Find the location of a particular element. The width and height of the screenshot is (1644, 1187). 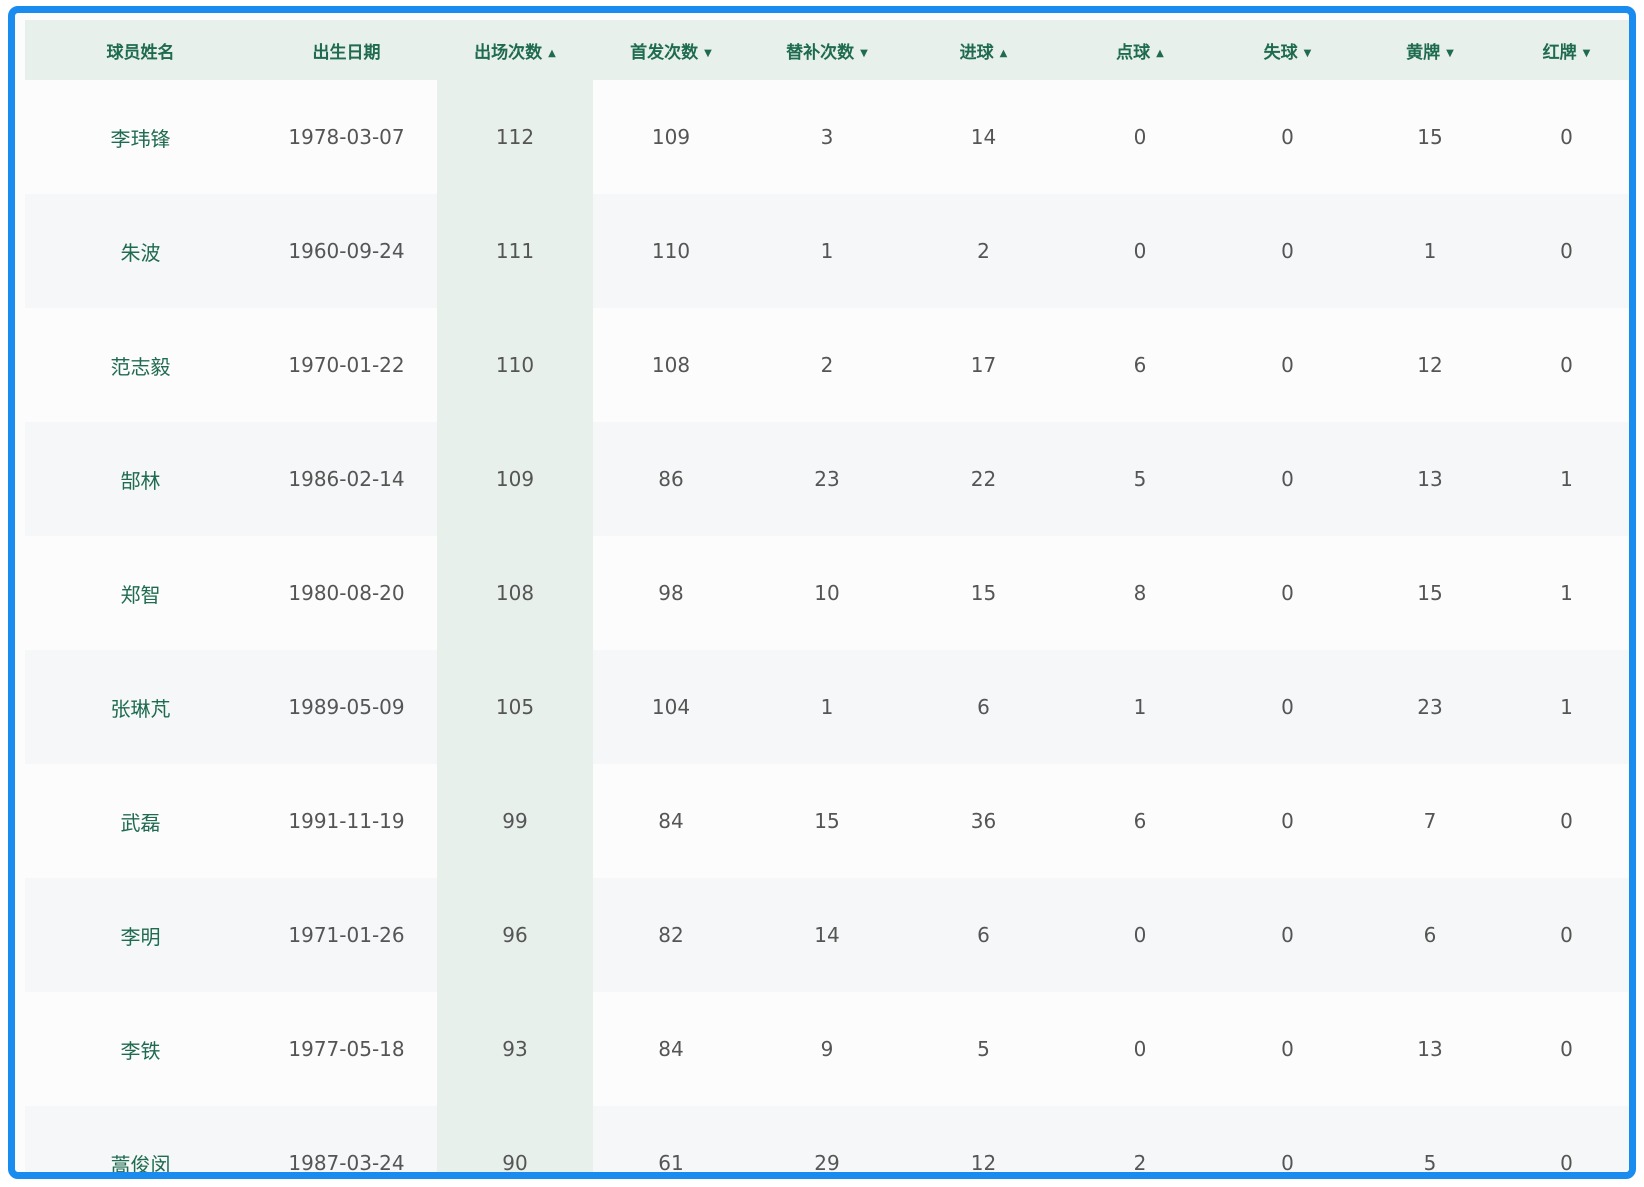

cell-substitutes: 1 is located at coordinates (827, 251).